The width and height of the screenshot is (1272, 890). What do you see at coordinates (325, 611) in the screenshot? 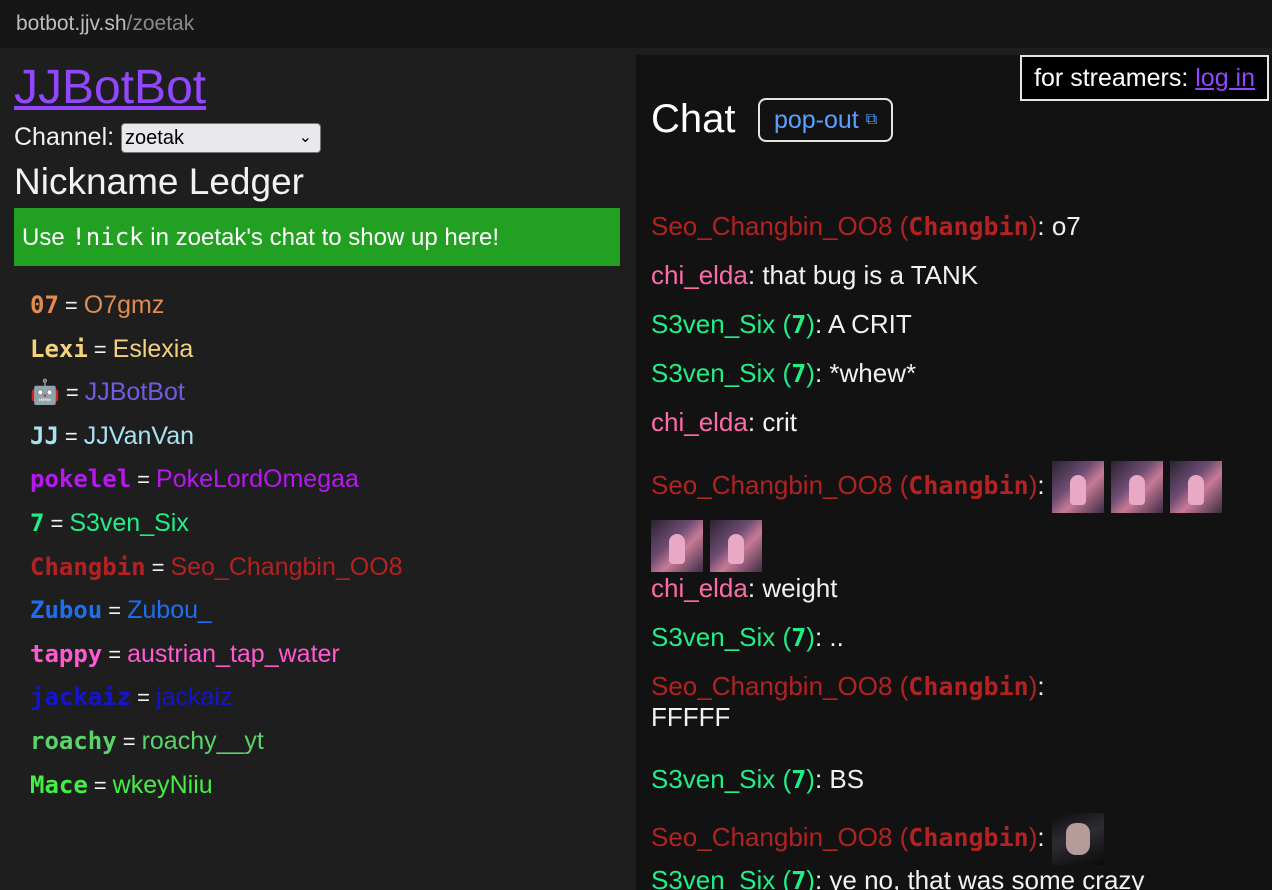
I see `ledger-entry: Zubou = Zubou_` at bounding box center [325, 611].